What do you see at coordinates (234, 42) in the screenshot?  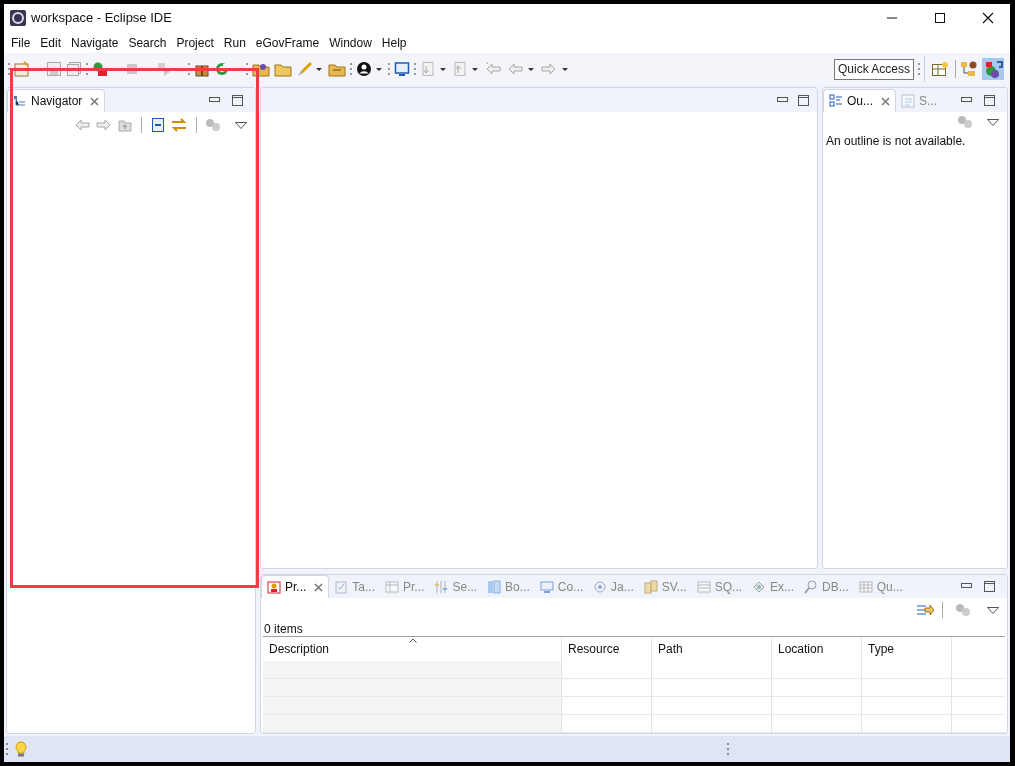 I see `menu-item: Run` at bounding box center [234, 42].